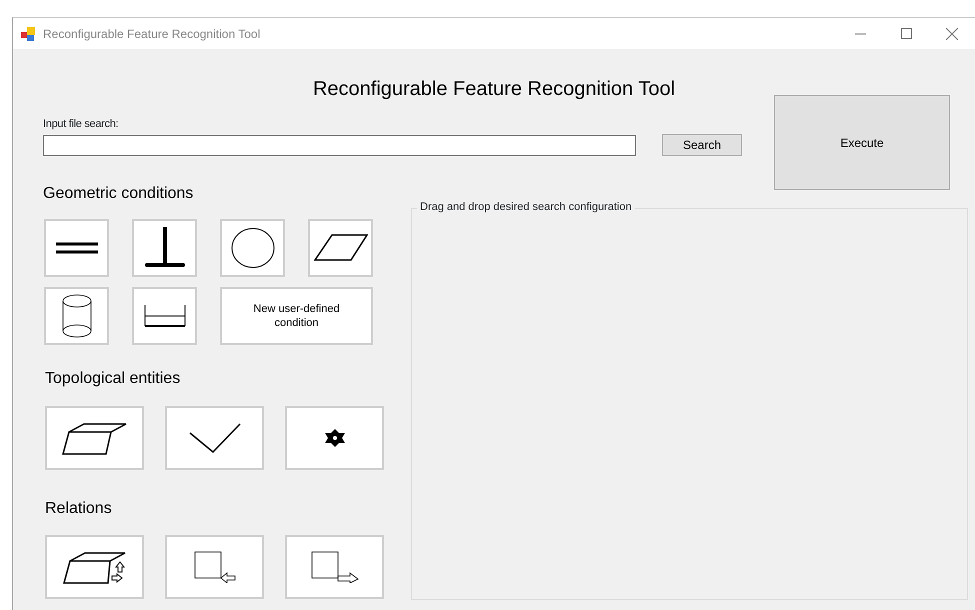 Image resolution: width=975 pixels, height=610 pixels. Describe the element at coordinates (339, 145) in the screenshot. I see `input-field` at that location.